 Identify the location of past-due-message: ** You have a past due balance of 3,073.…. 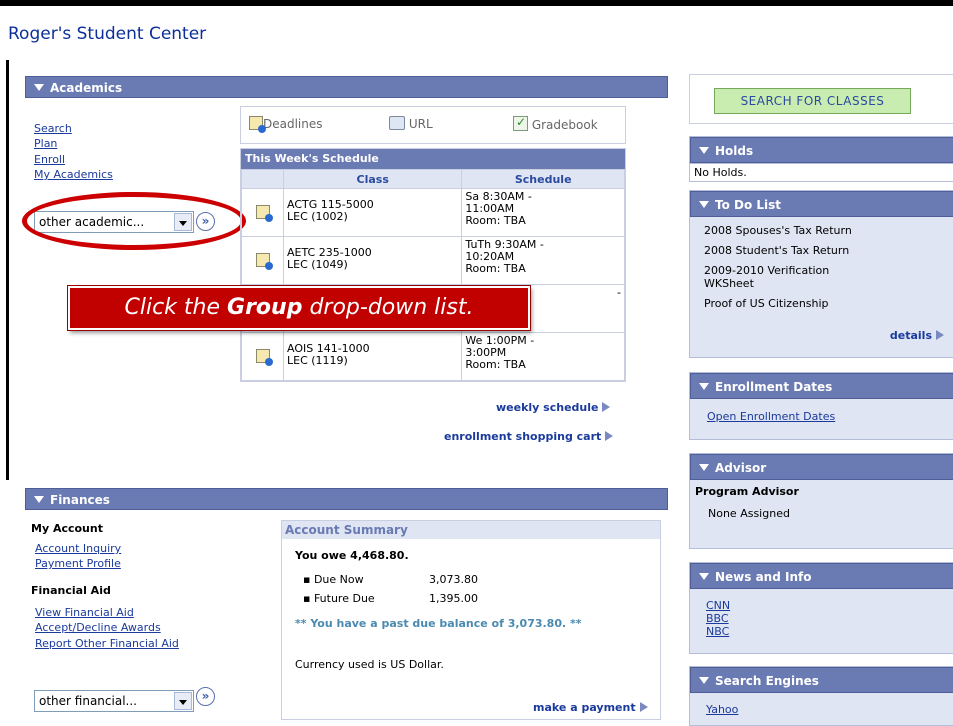
(438, 623).